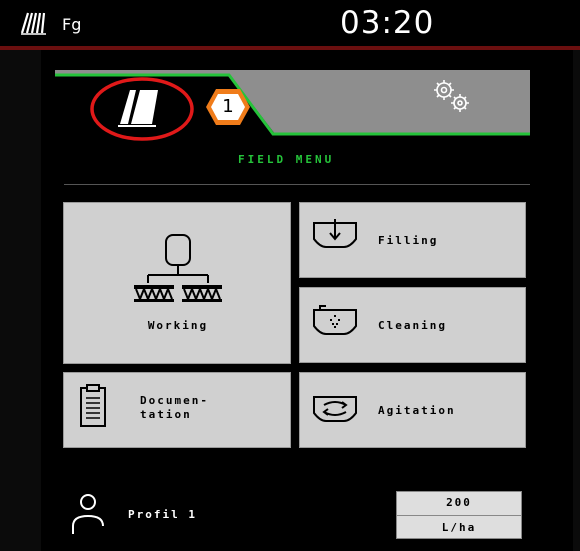 This screenshot has height=551, width=580. I want to click on tab-field, so click(145, 109).